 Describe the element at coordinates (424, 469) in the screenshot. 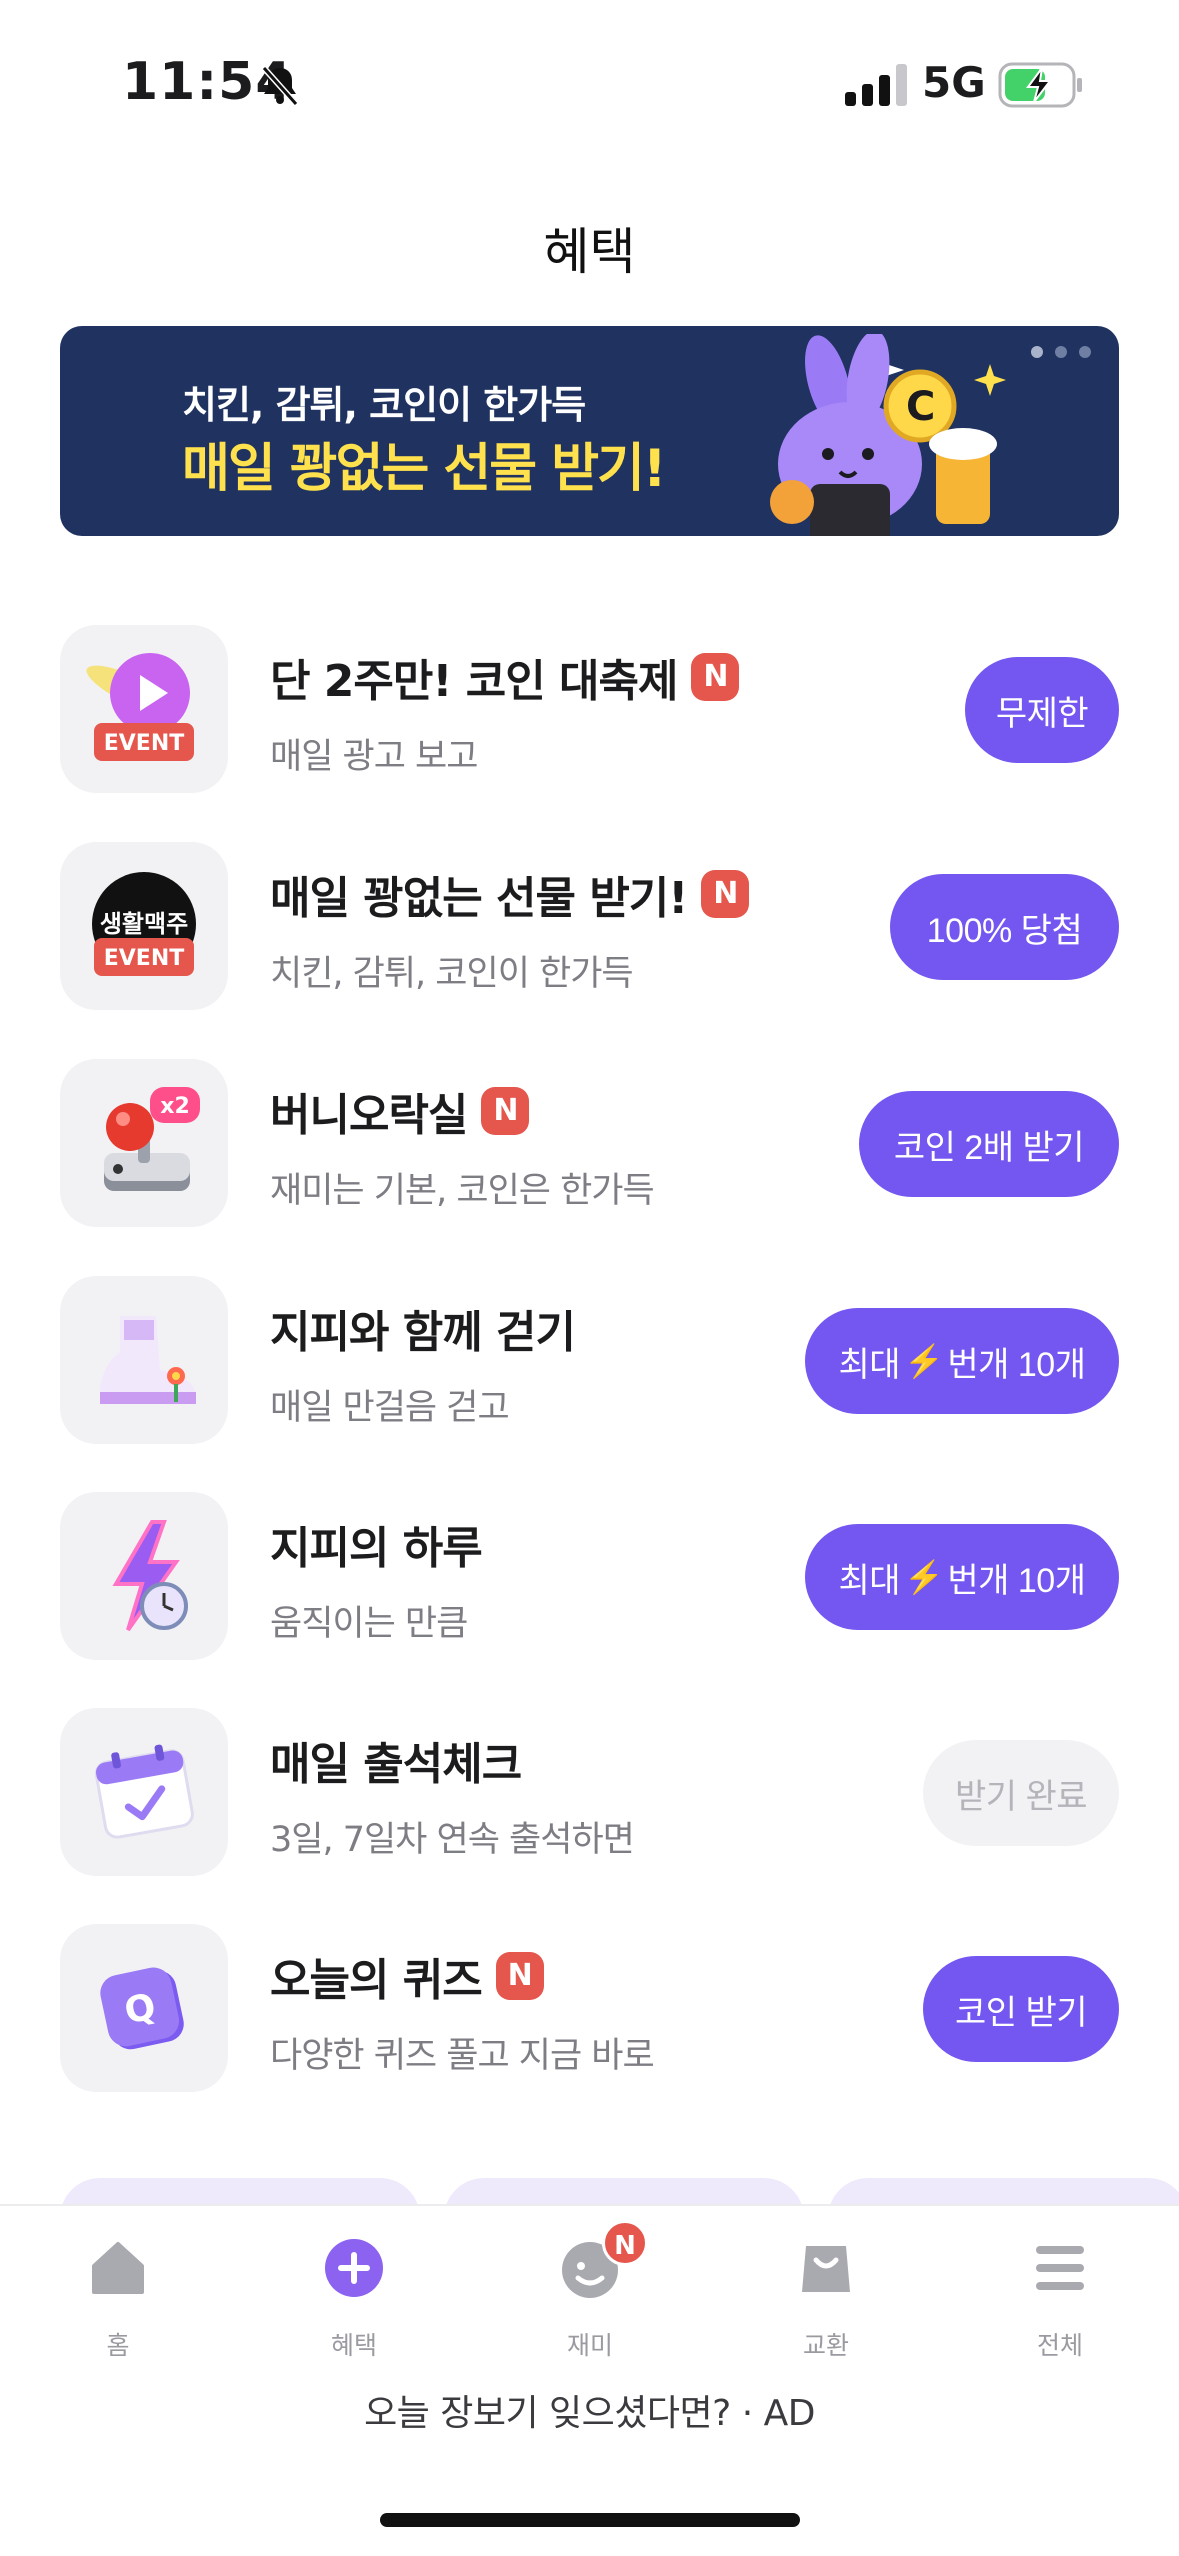

I see `banner-title: 매일 꽝없는 선물 받기!` at that location.